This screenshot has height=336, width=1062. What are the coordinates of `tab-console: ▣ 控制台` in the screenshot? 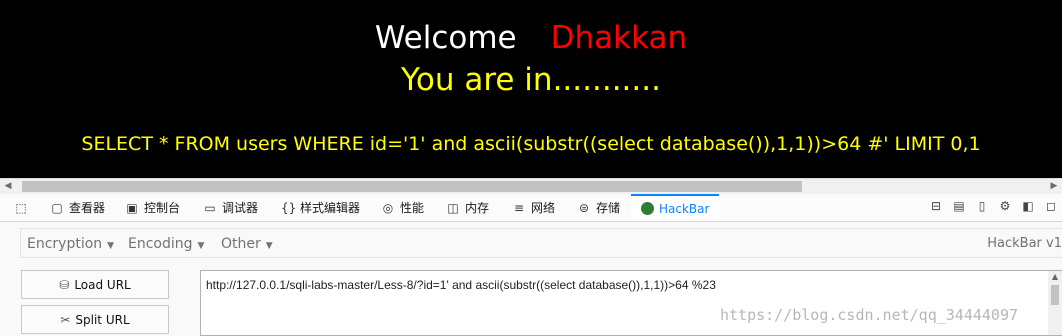 It's located at (152, 207).